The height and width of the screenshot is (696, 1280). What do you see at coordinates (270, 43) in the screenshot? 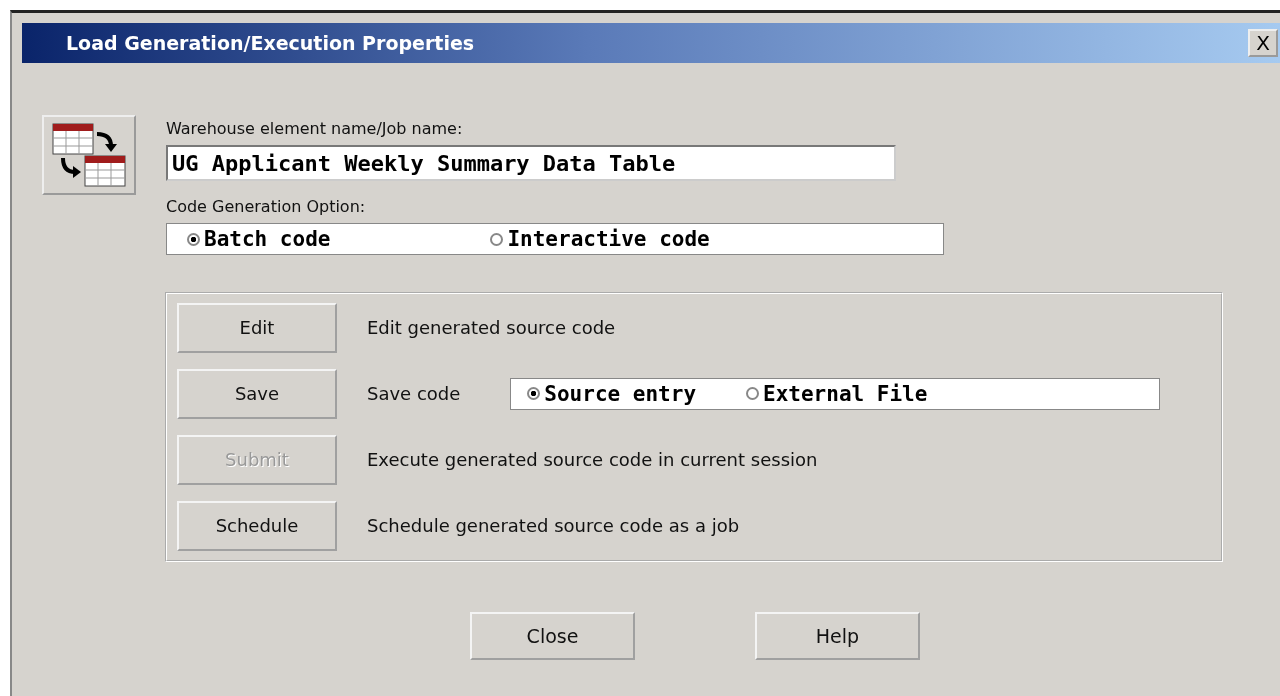
I see `window-title: Load Generation/Execution Properties` at bounding box center [270, 43].